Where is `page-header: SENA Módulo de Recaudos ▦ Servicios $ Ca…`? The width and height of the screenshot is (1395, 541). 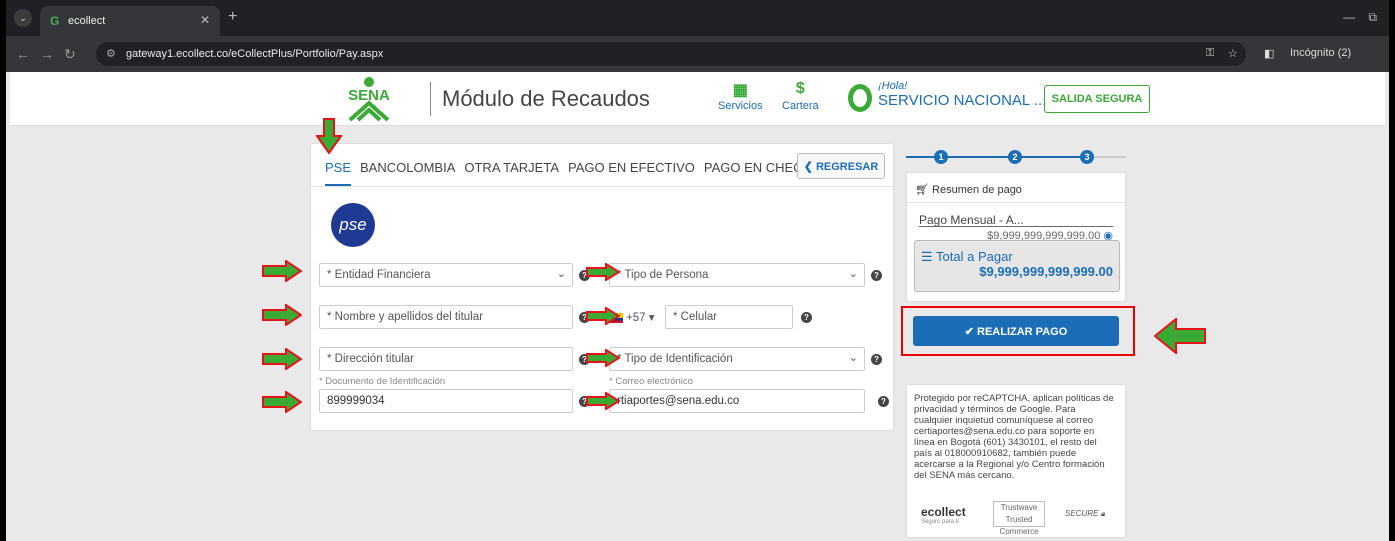
page-header: SENA Módulo de Recaudos ▦ Servicios $ Ca… is located at coordinates (697, 99).